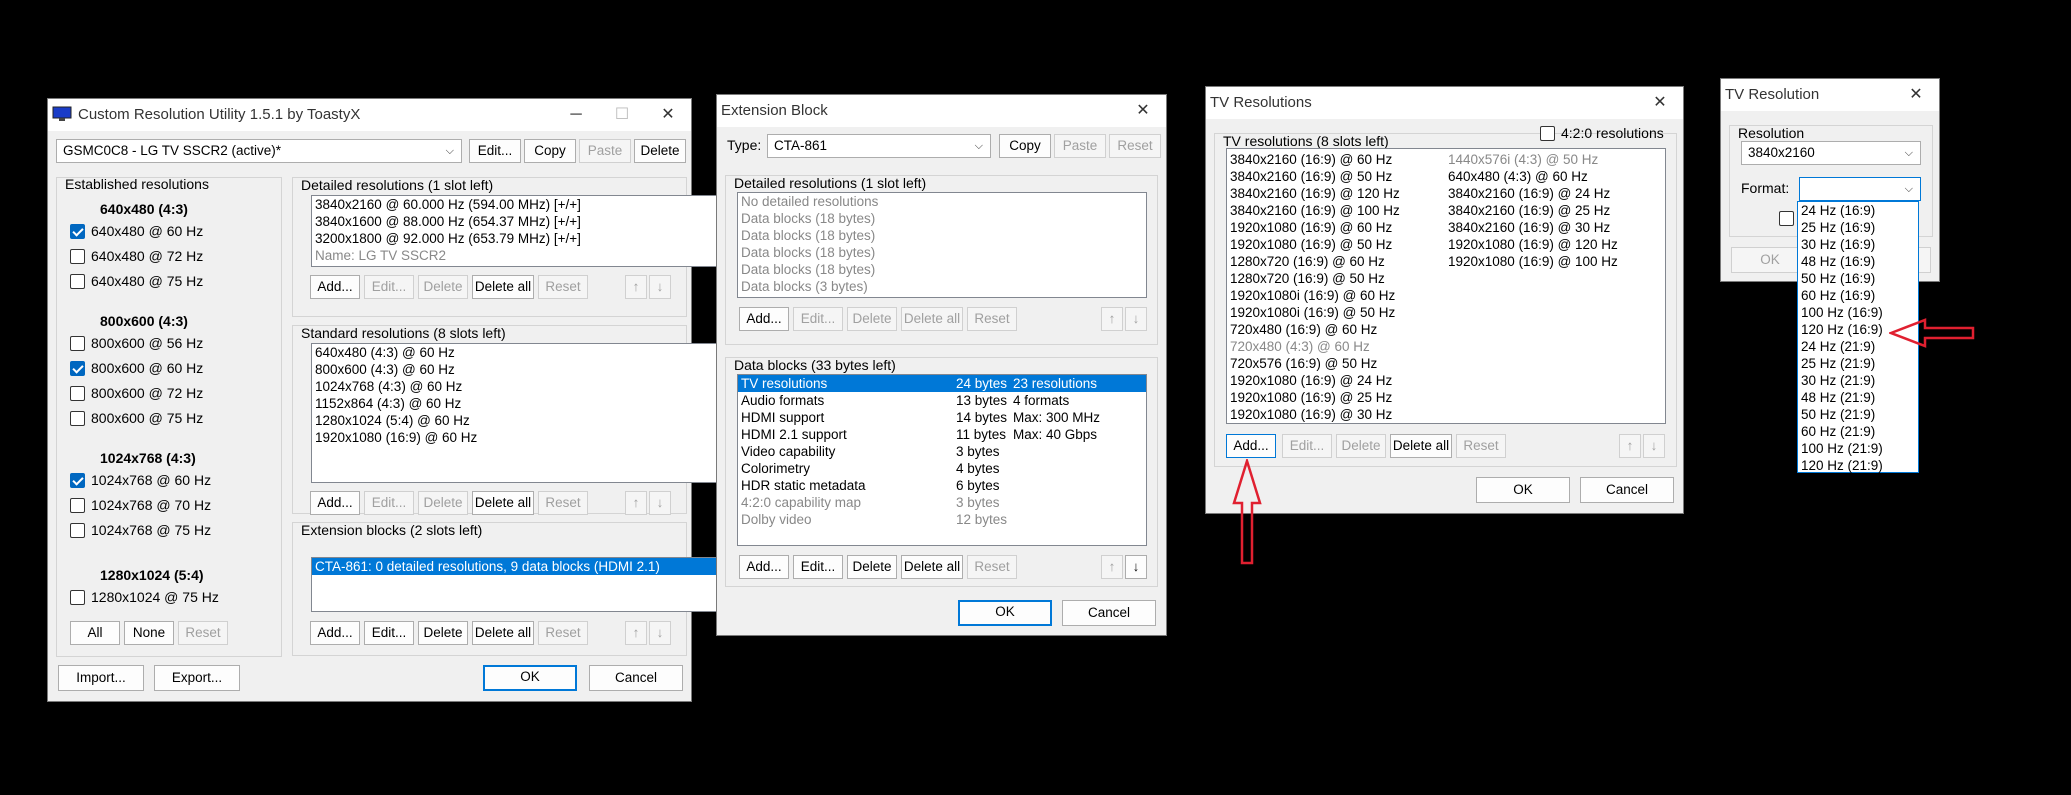  What do you see at coordinates (1858, 278) in the screenshot?
I see `dropdown-option: 50 Hz (16:9)` at bounding box center [1858, 278].